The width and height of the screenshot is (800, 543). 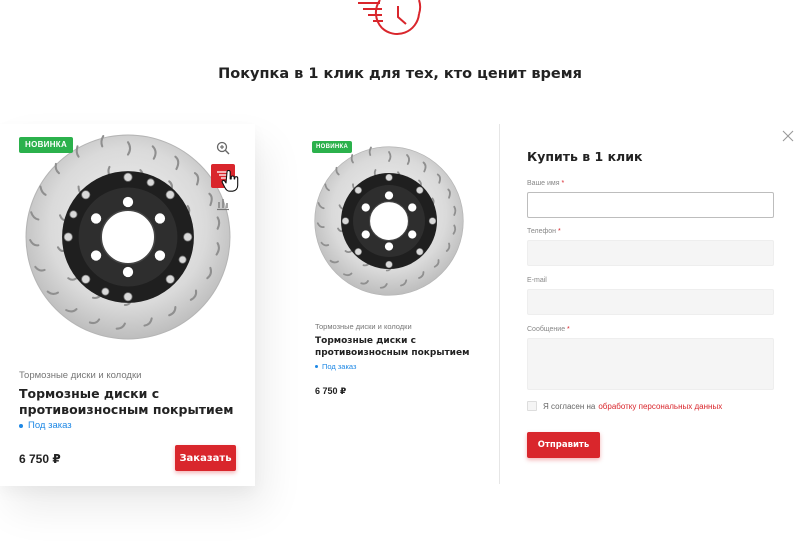 What do you see at coordinates (650, 364) in the screenshot?
I see `message-field` at bounding box center [650, 364].